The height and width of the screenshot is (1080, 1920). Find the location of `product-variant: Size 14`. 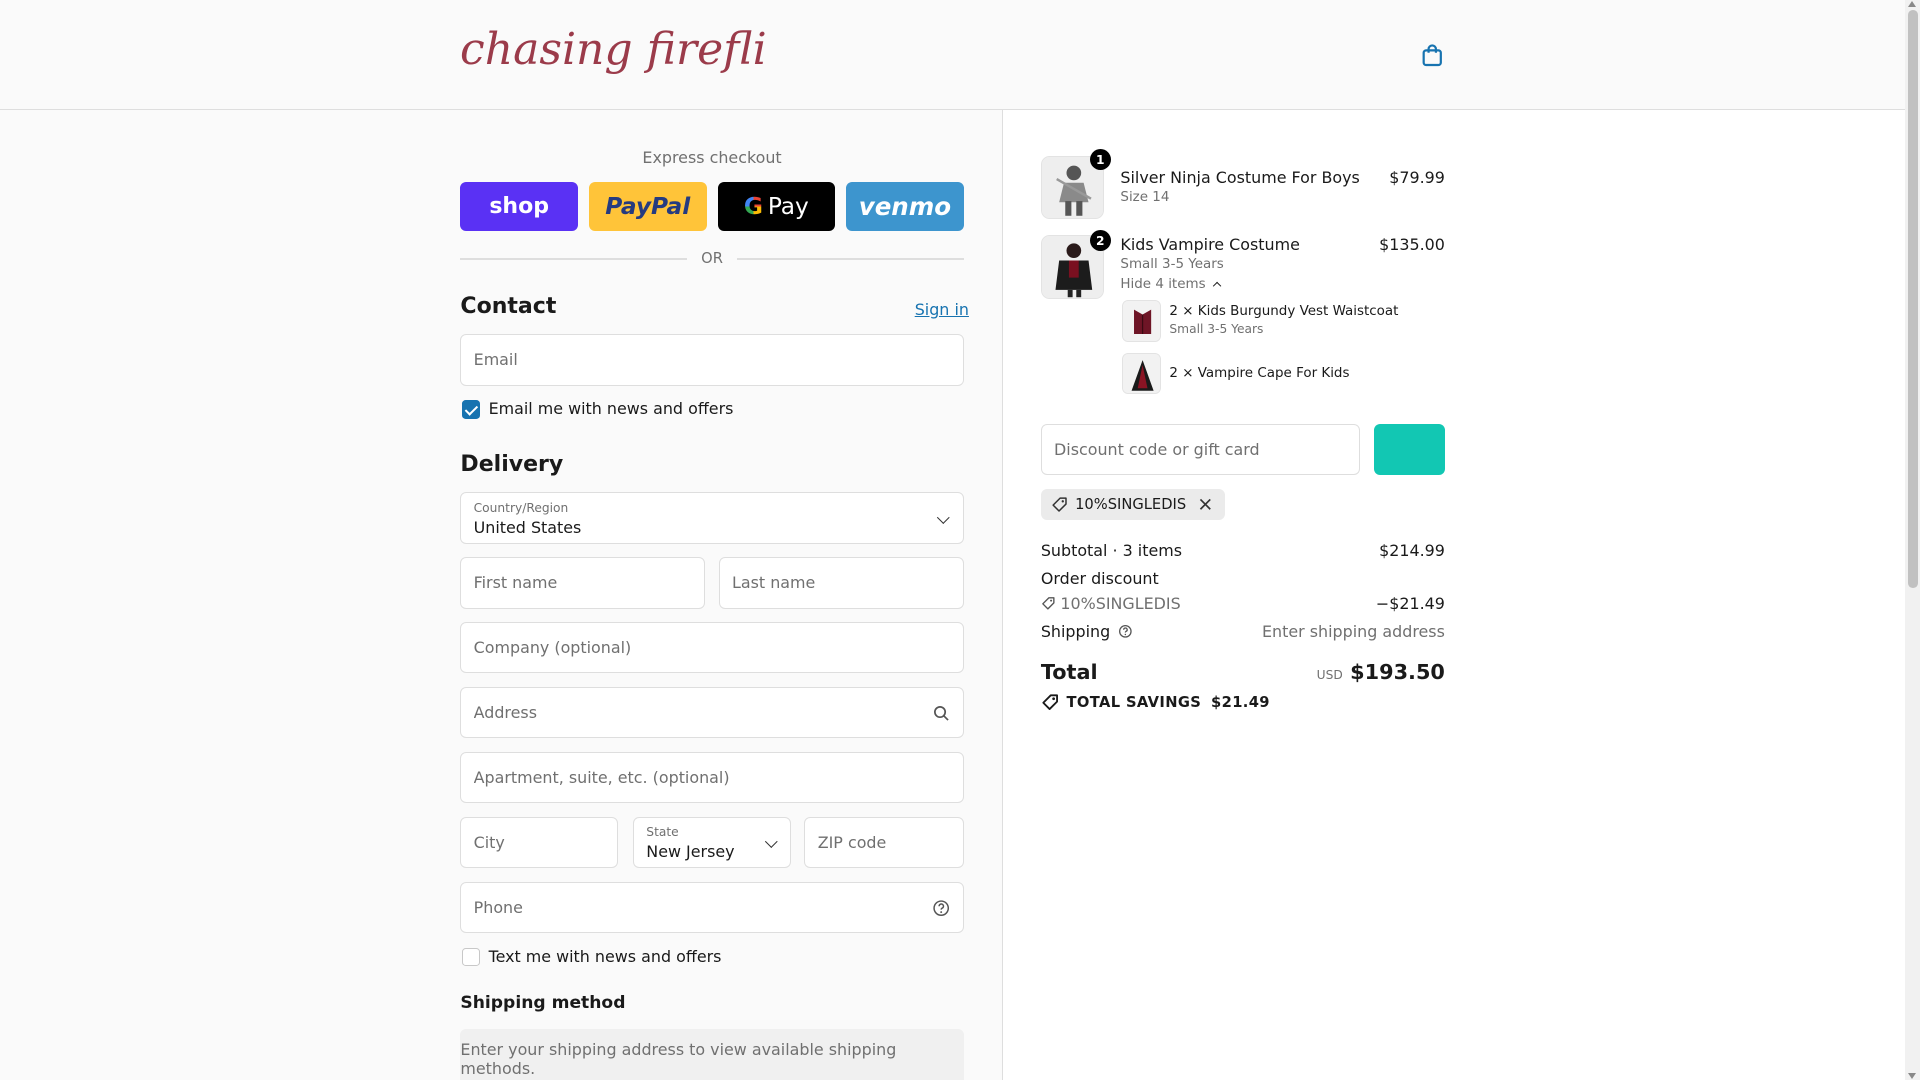

product-variant: Size 14 is located at coordinates (1145, 197).